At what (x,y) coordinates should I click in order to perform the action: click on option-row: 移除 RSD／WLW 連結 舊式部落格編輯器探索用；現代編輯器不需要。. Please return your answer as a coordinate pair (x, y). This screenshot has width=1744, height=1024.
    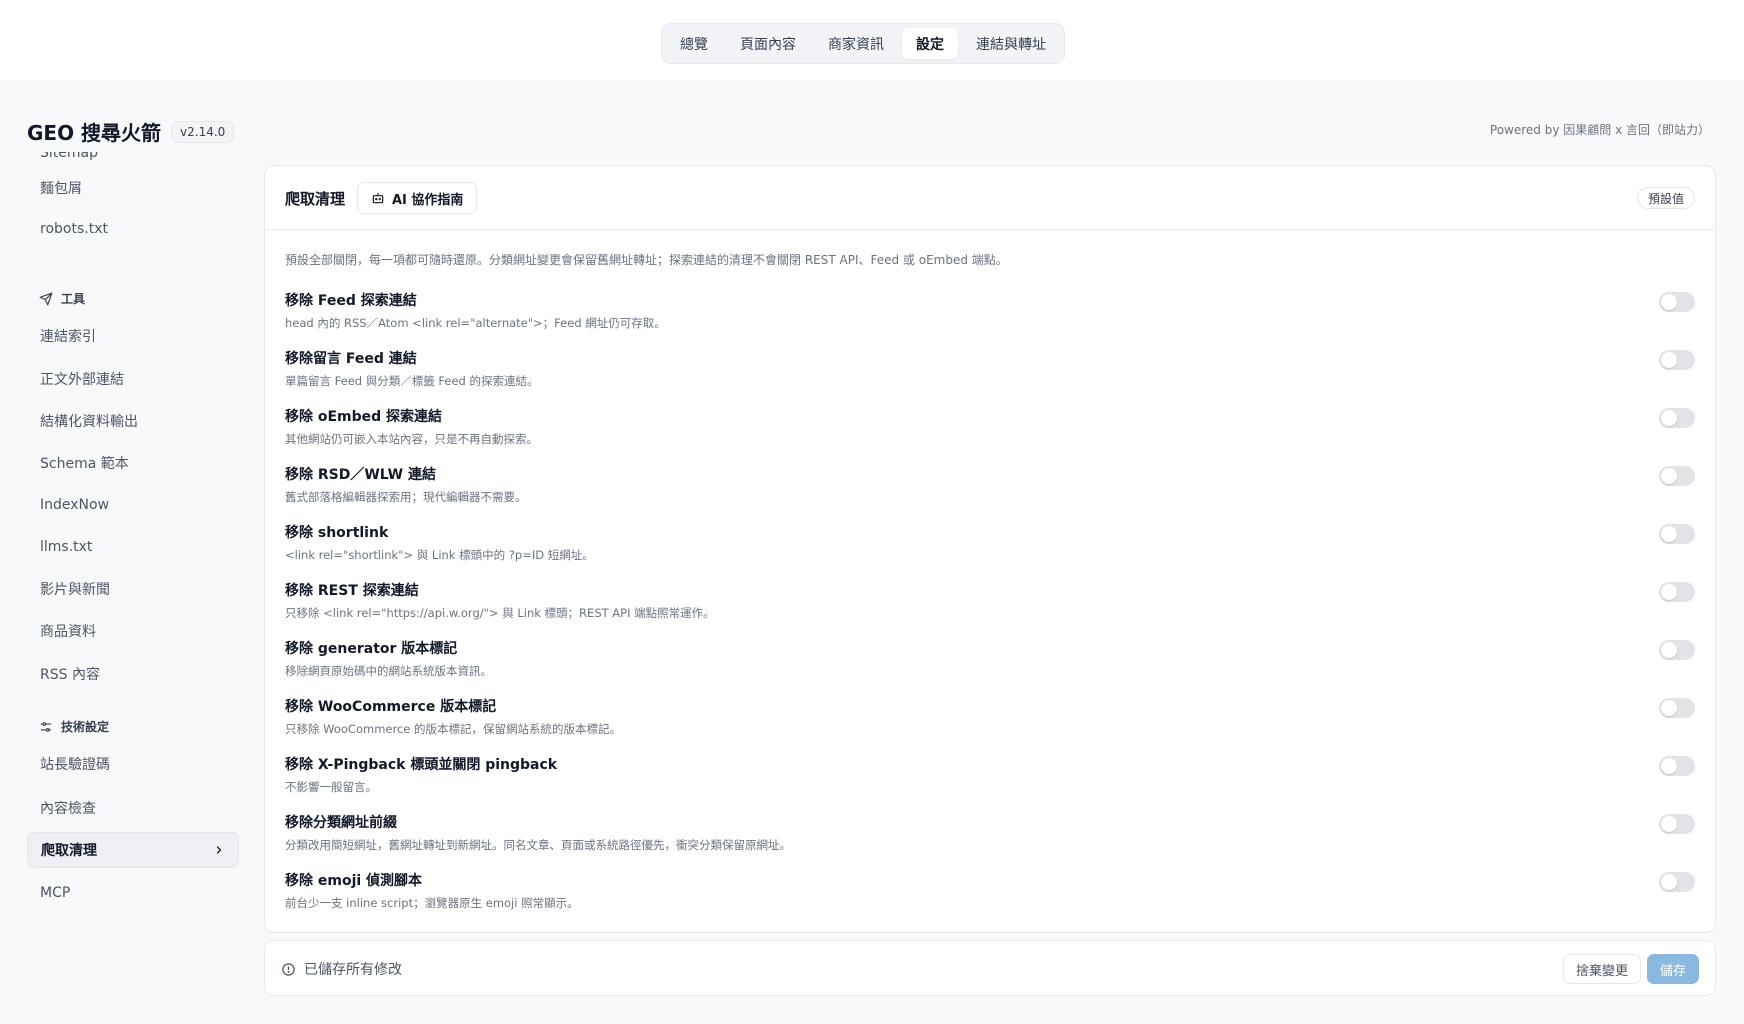
    Looking at the image, I should click on (990, 486).